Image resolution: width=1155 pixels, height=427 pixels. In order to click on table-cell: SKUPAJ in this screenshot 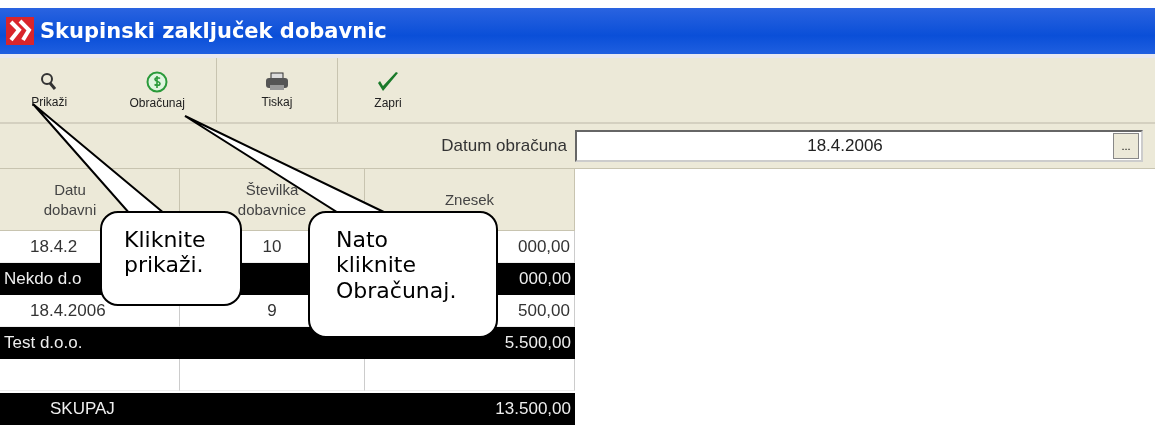, I will do `click(82, 409)`.